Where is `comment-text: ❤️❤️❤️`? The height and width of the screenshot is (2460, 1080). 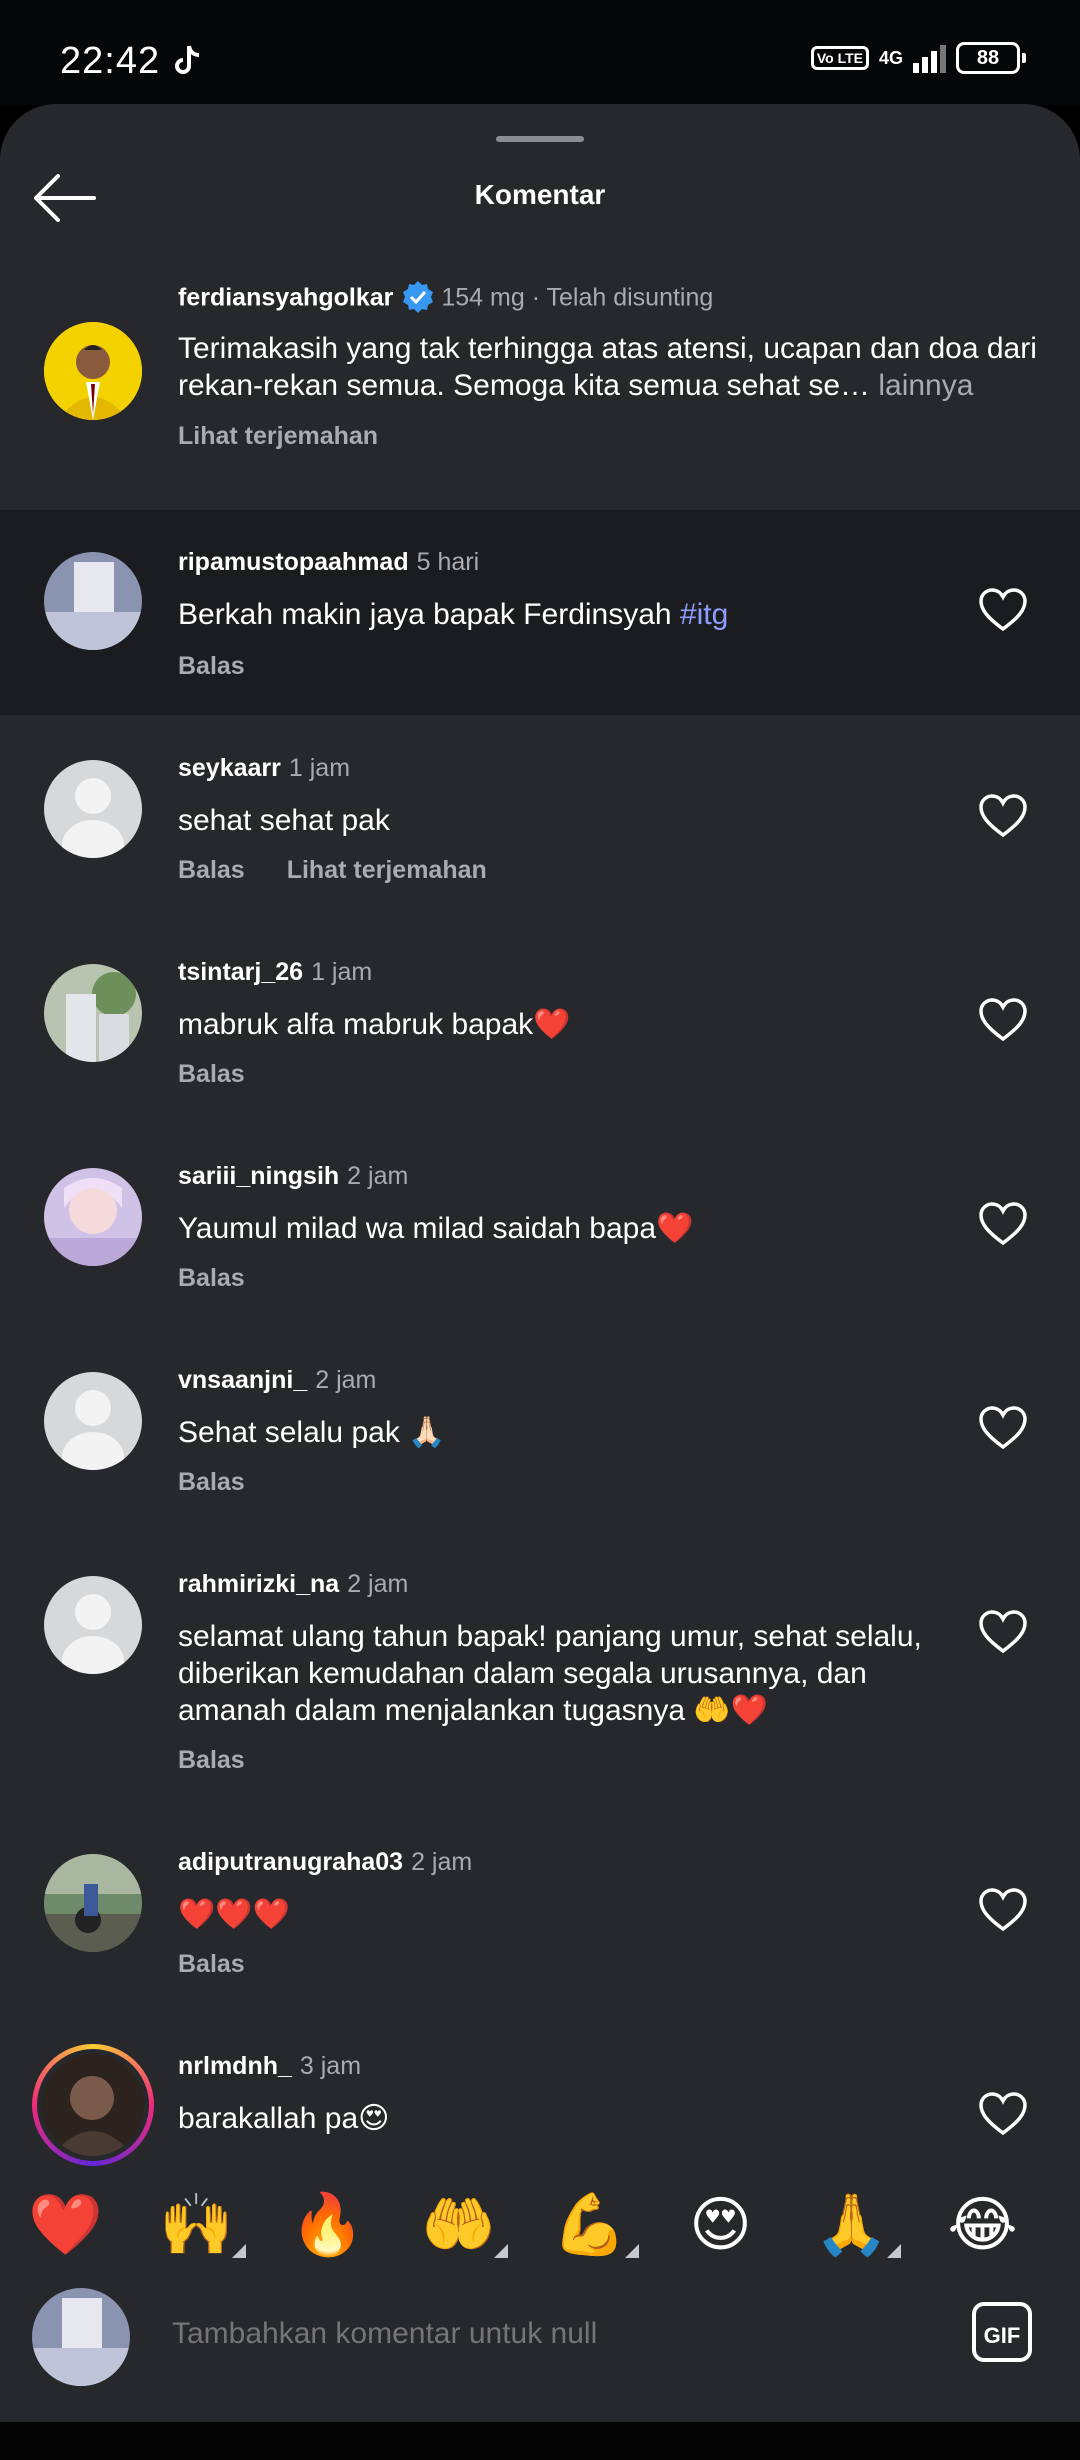 comment-text: ❤️❤️❤️ is located at coordinates (234, 1914).